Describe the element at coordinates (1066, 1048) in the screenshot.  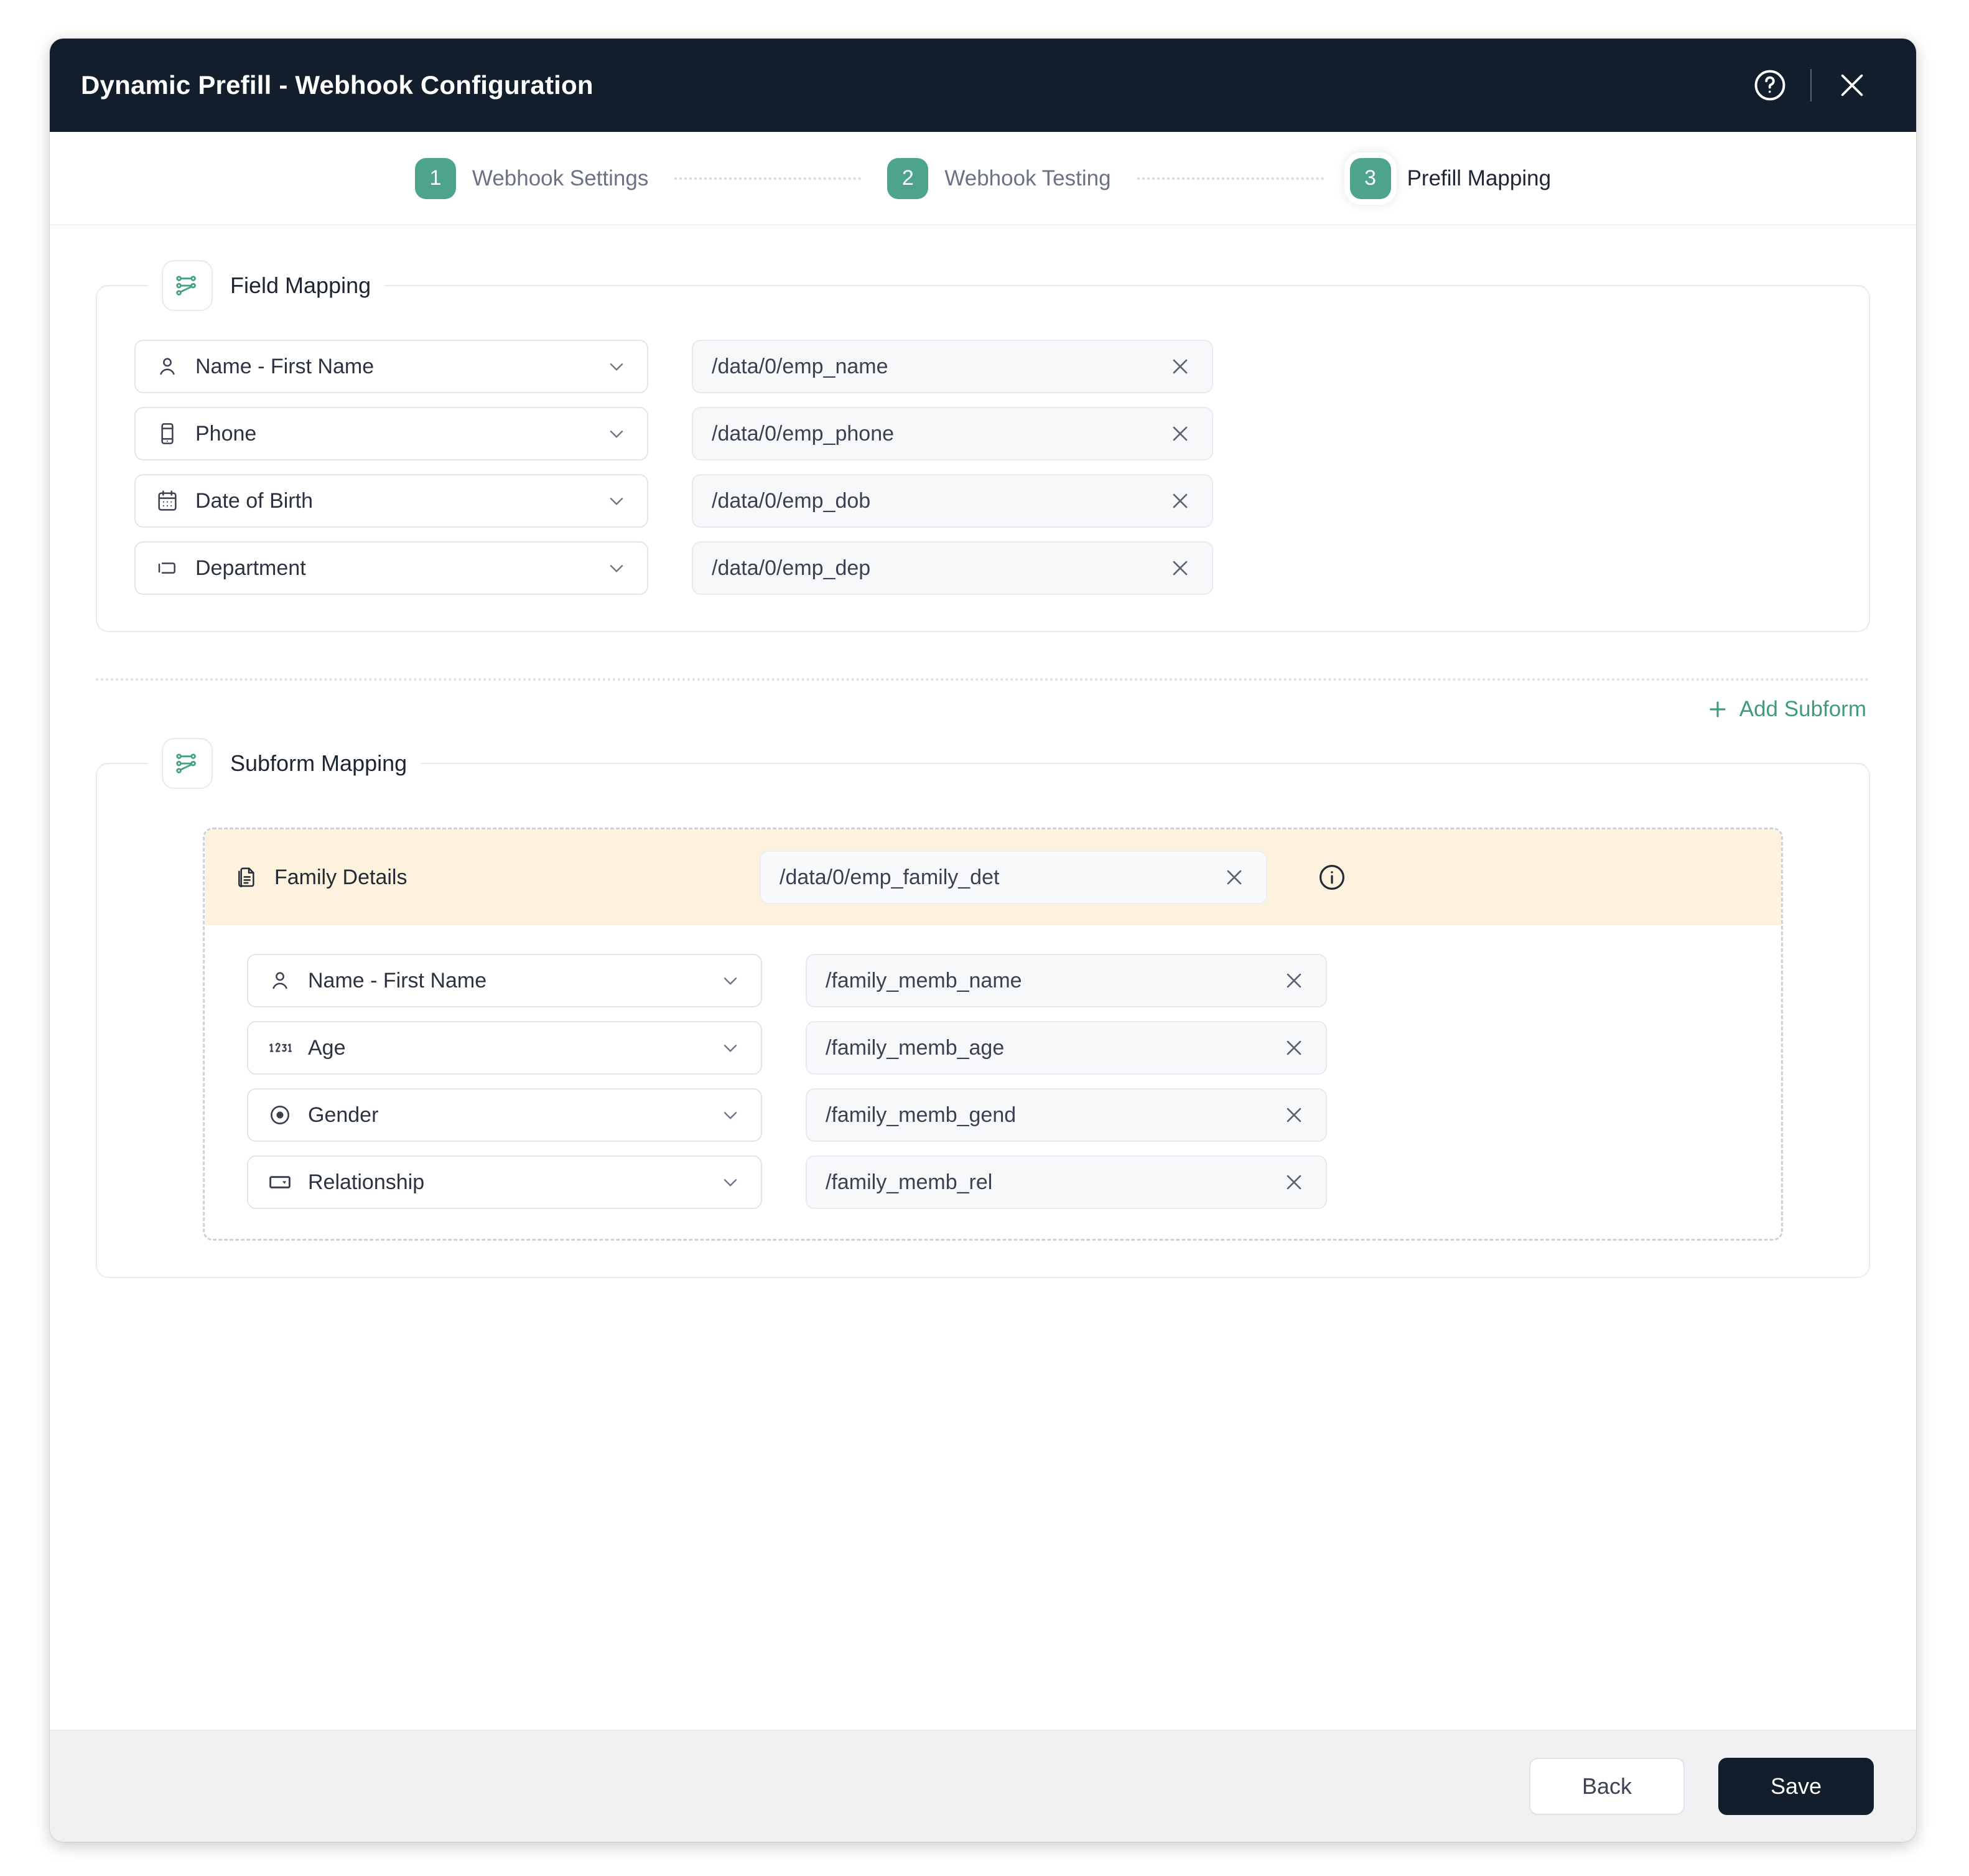
I see `path-input-family-age: /family_memb_age` at that location.